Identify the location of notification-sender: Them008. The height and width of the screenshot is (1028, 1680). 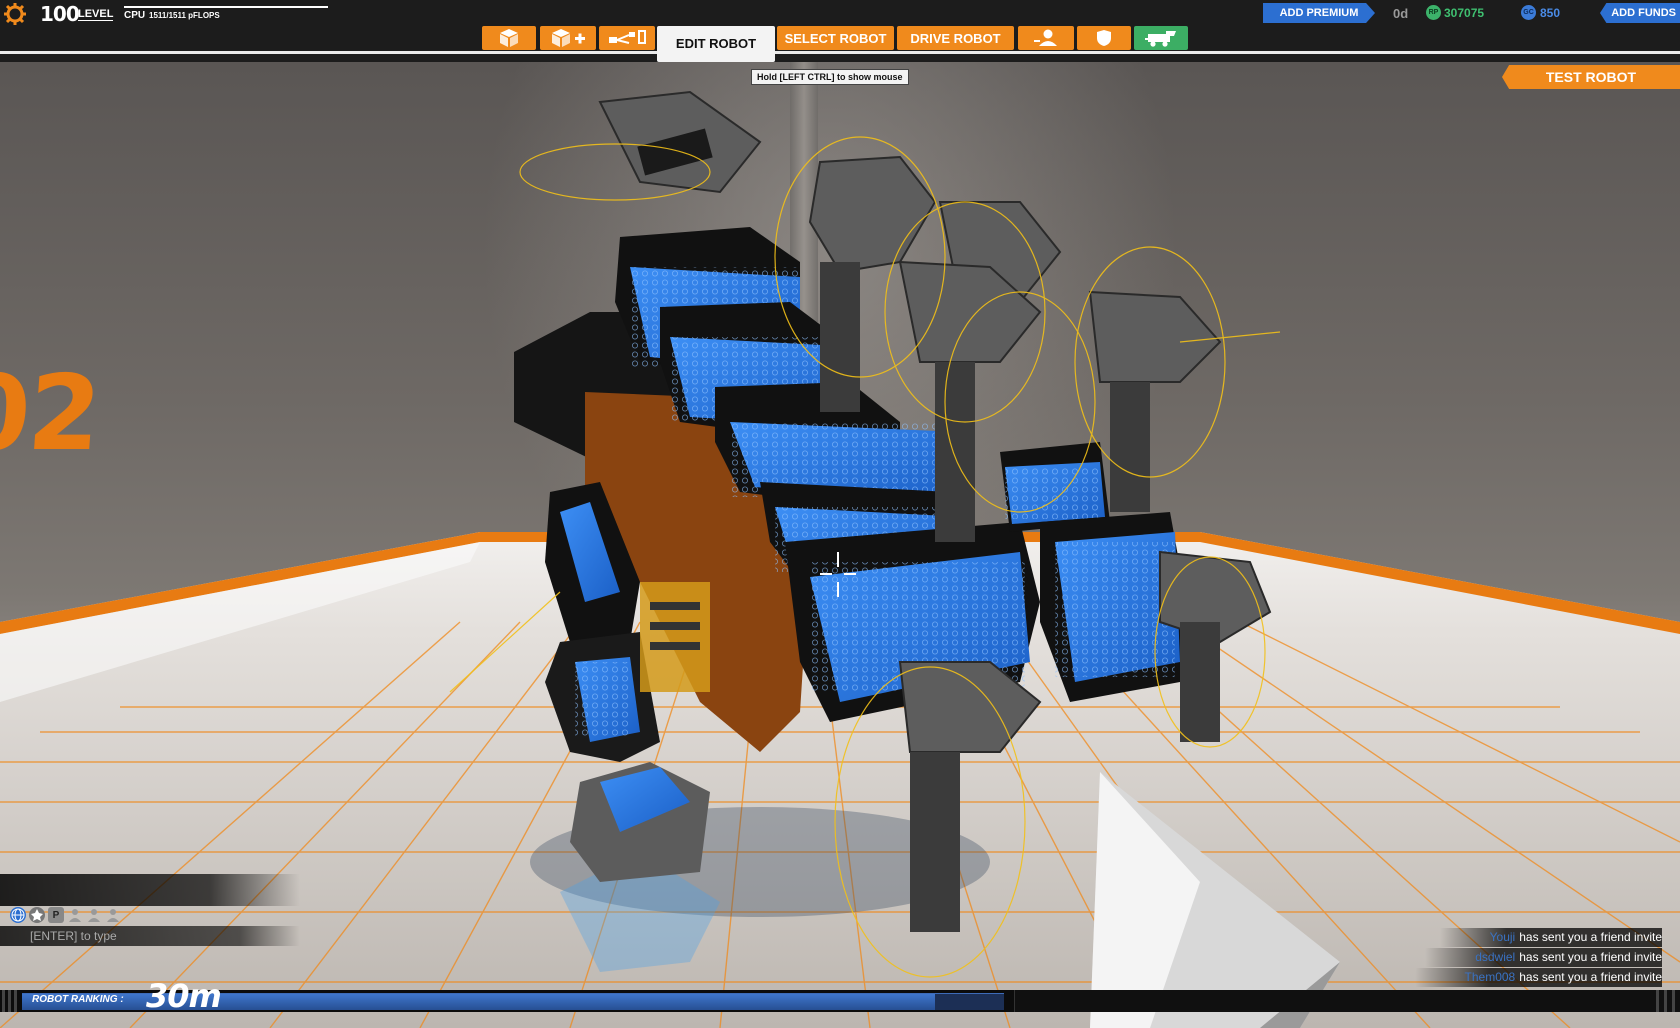
(1490, 977).